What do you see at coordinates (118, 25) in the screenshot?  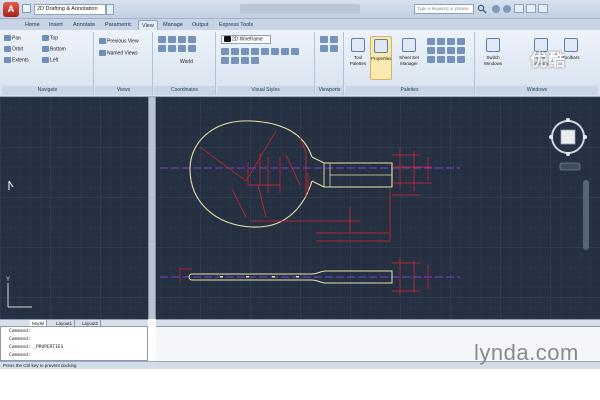 I see `tab-parametric: Parametric` at bounding box center [118, 25].